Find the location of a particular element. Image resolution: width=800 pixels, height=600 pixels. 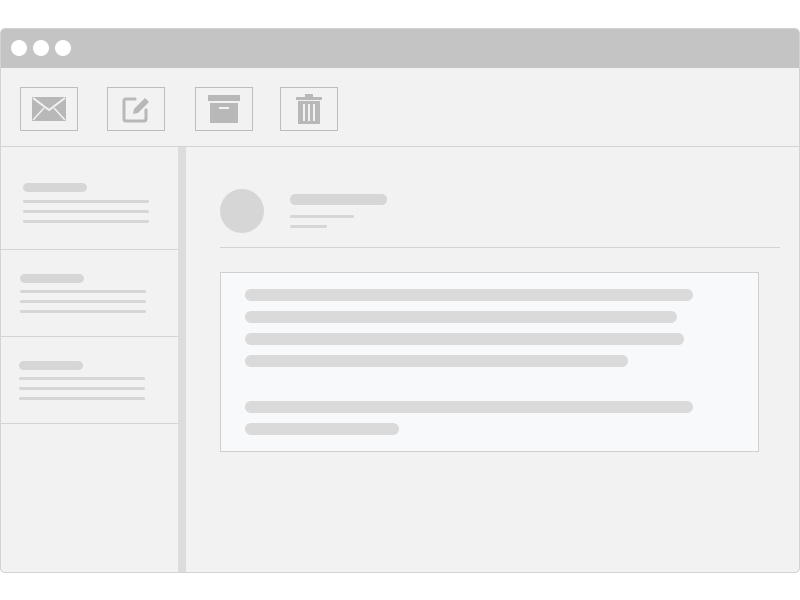

trash-icon is located at coordinates (309, 109).